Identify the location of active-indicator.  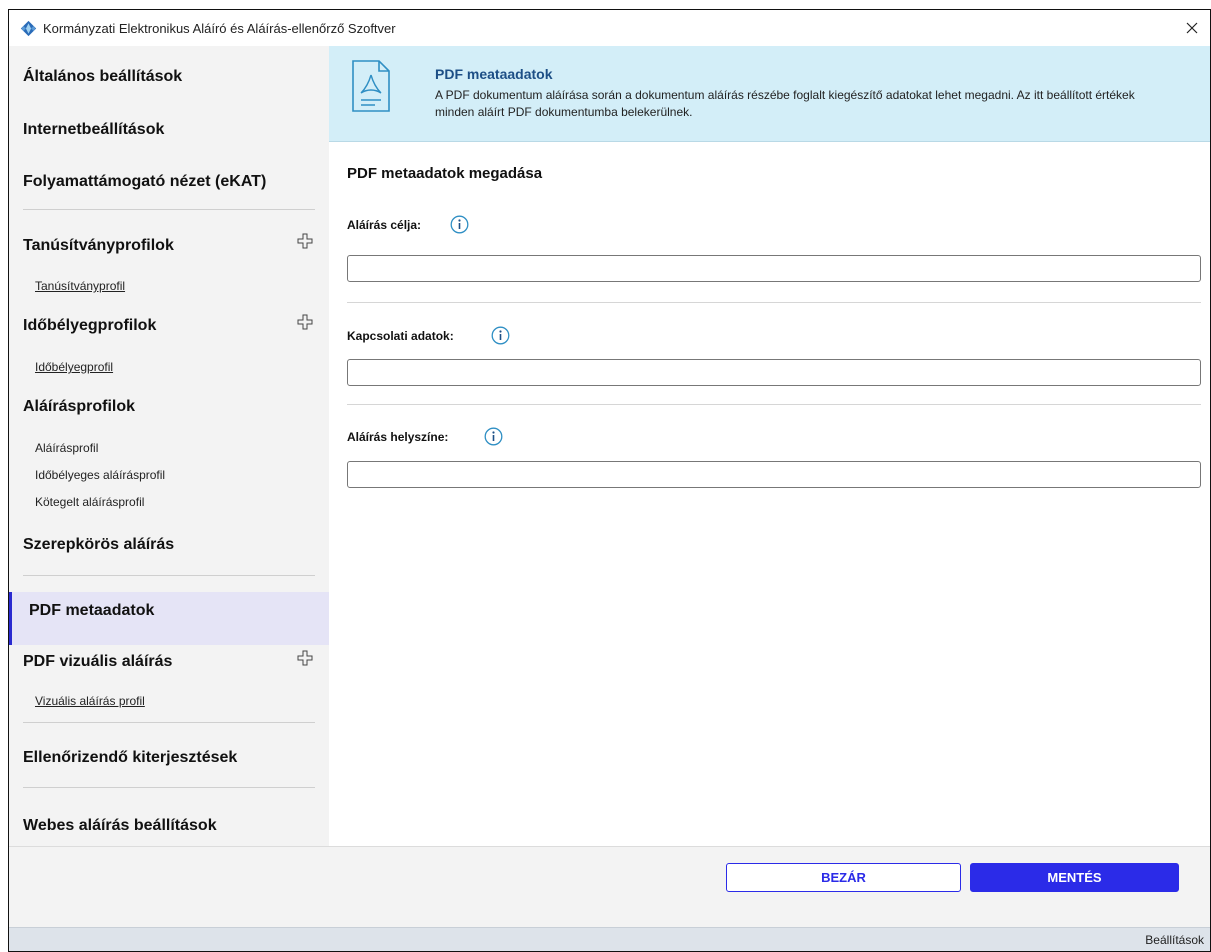
(10, 618).